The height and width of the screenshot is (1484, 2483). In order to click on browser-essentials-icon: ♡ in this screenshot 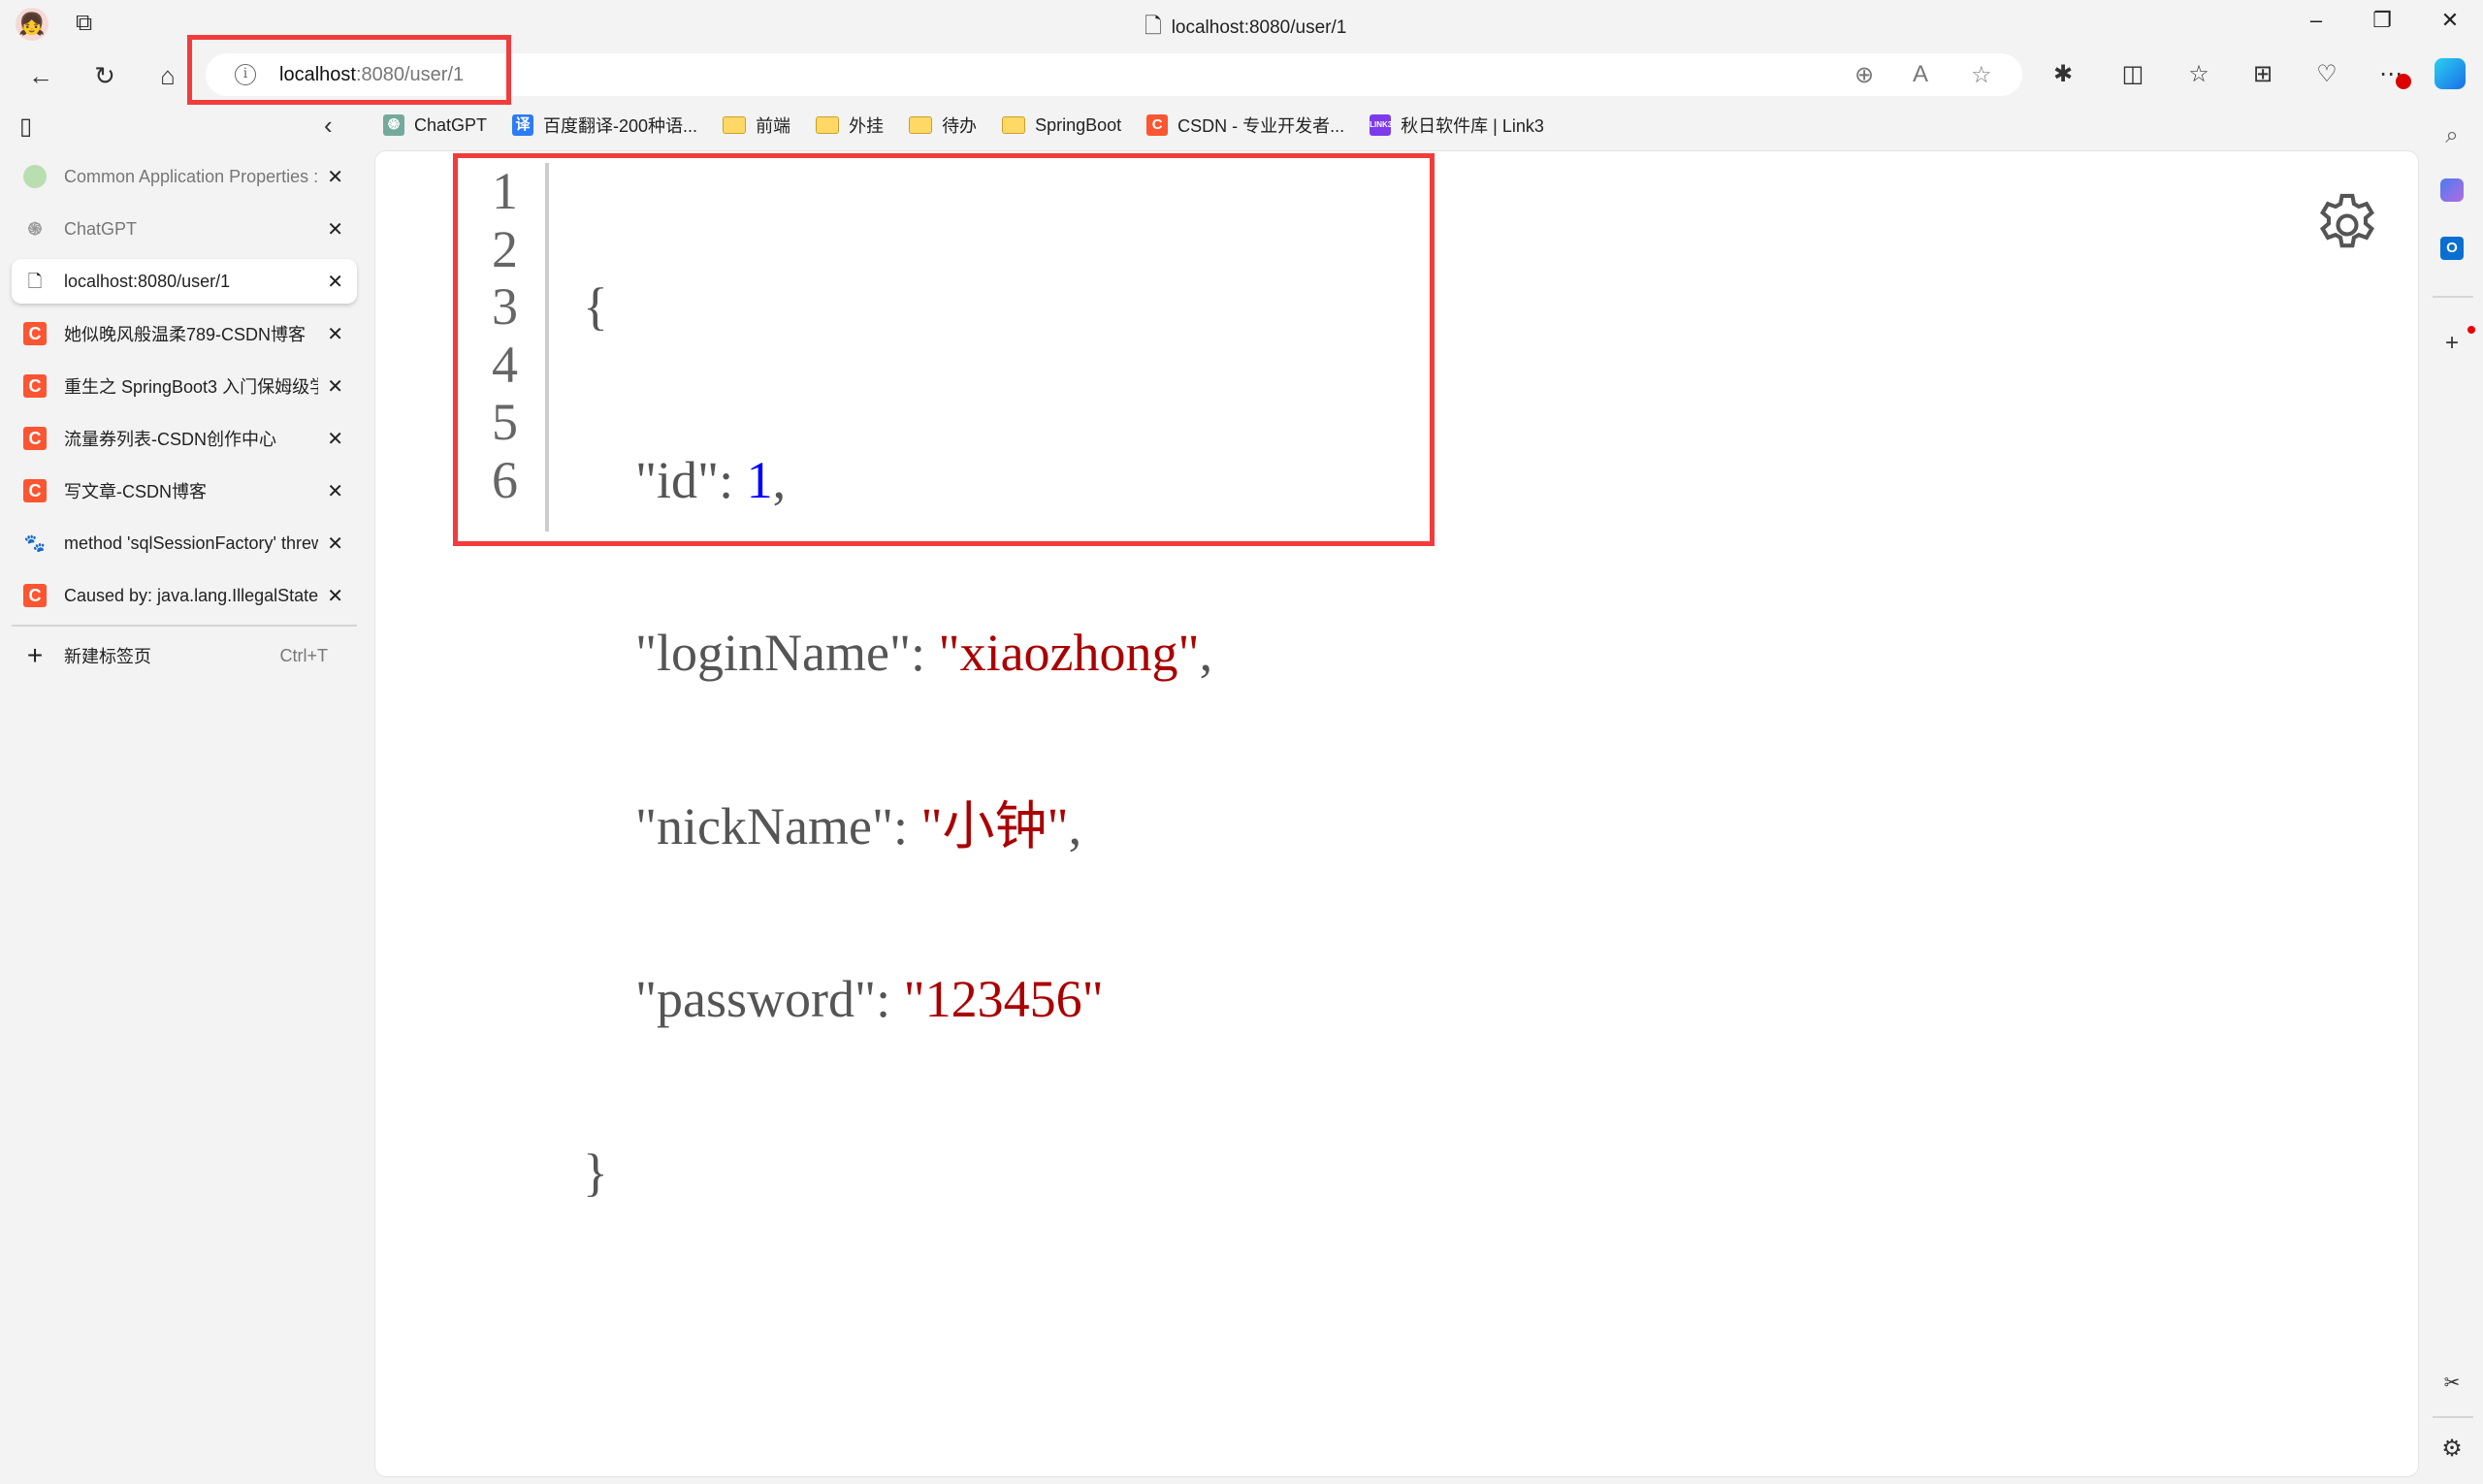, I will do `click(2327, 74)`.